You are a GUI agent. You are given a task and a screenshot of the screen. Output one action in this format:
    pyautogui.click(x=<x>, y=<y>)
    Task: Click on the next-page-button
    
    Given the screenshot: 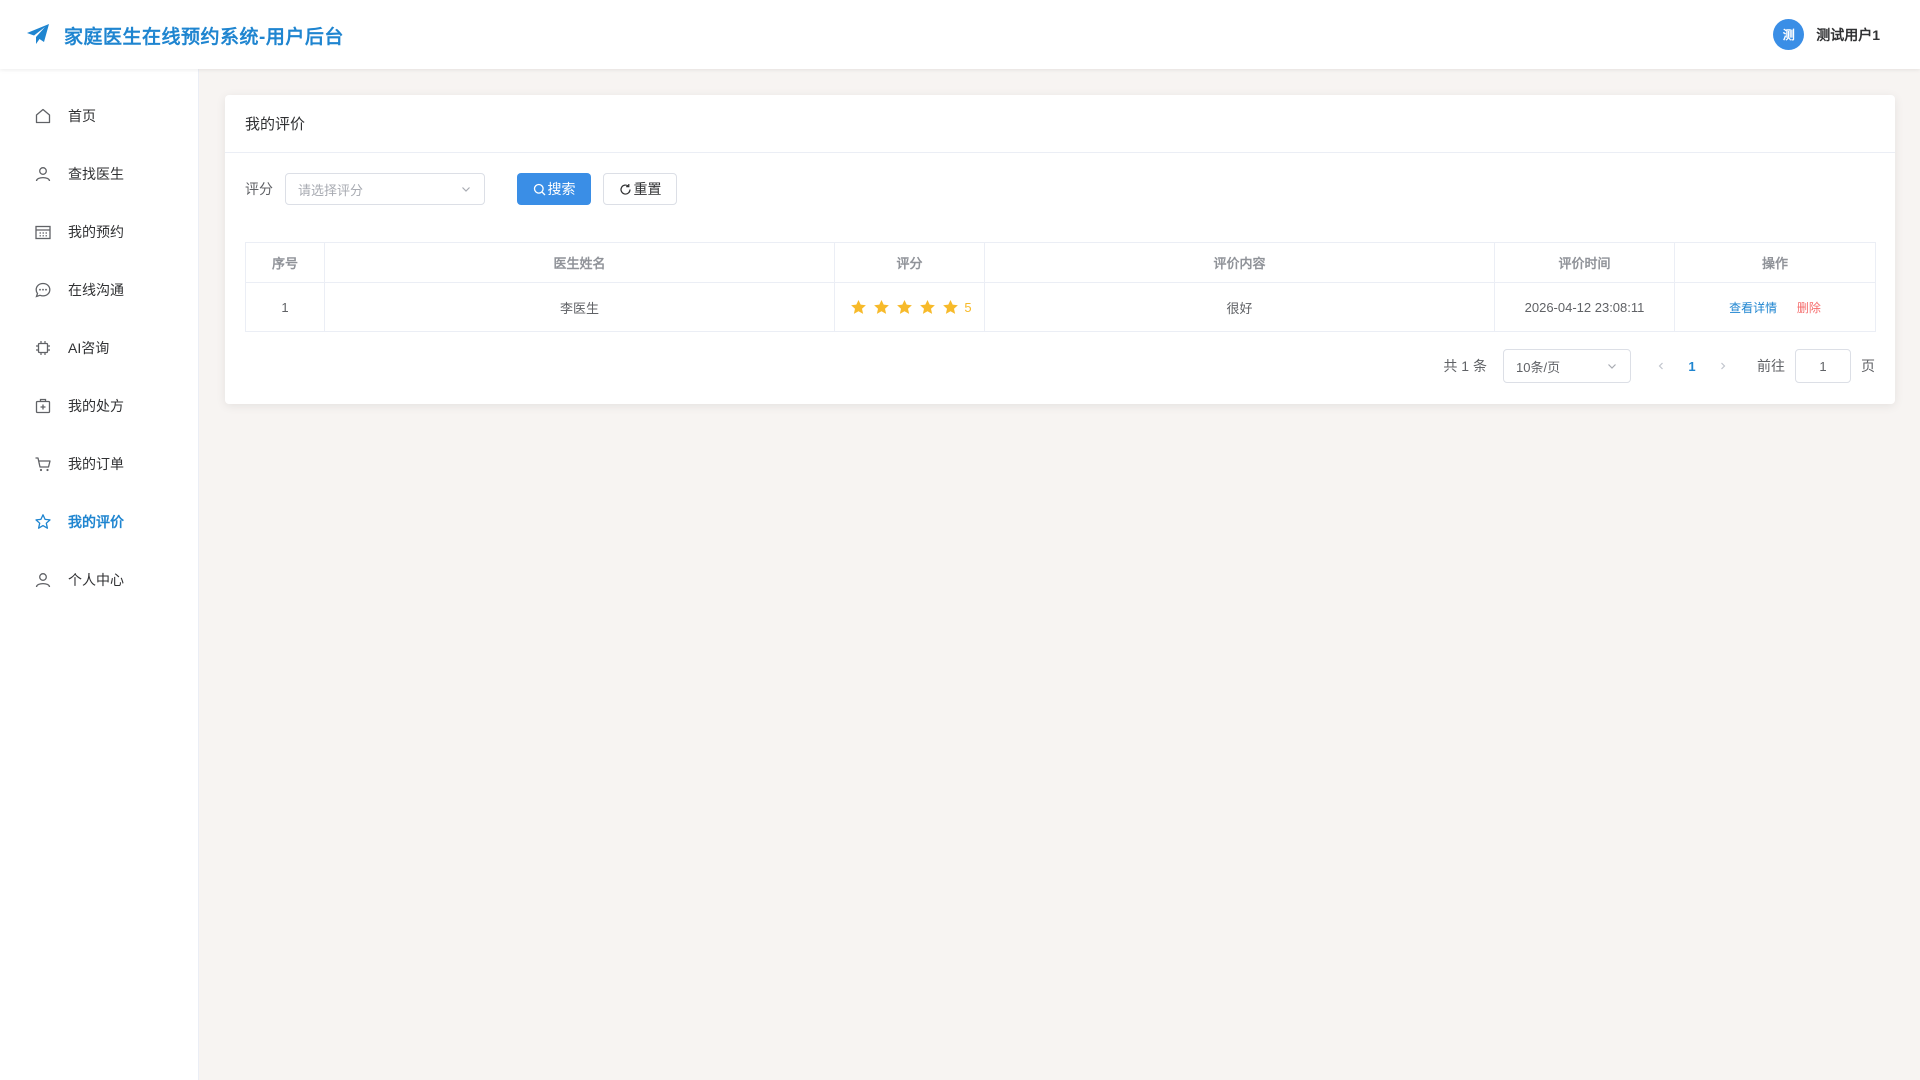 What is the action you would take?
    pyautogui.click(x=1723, y=366)
    